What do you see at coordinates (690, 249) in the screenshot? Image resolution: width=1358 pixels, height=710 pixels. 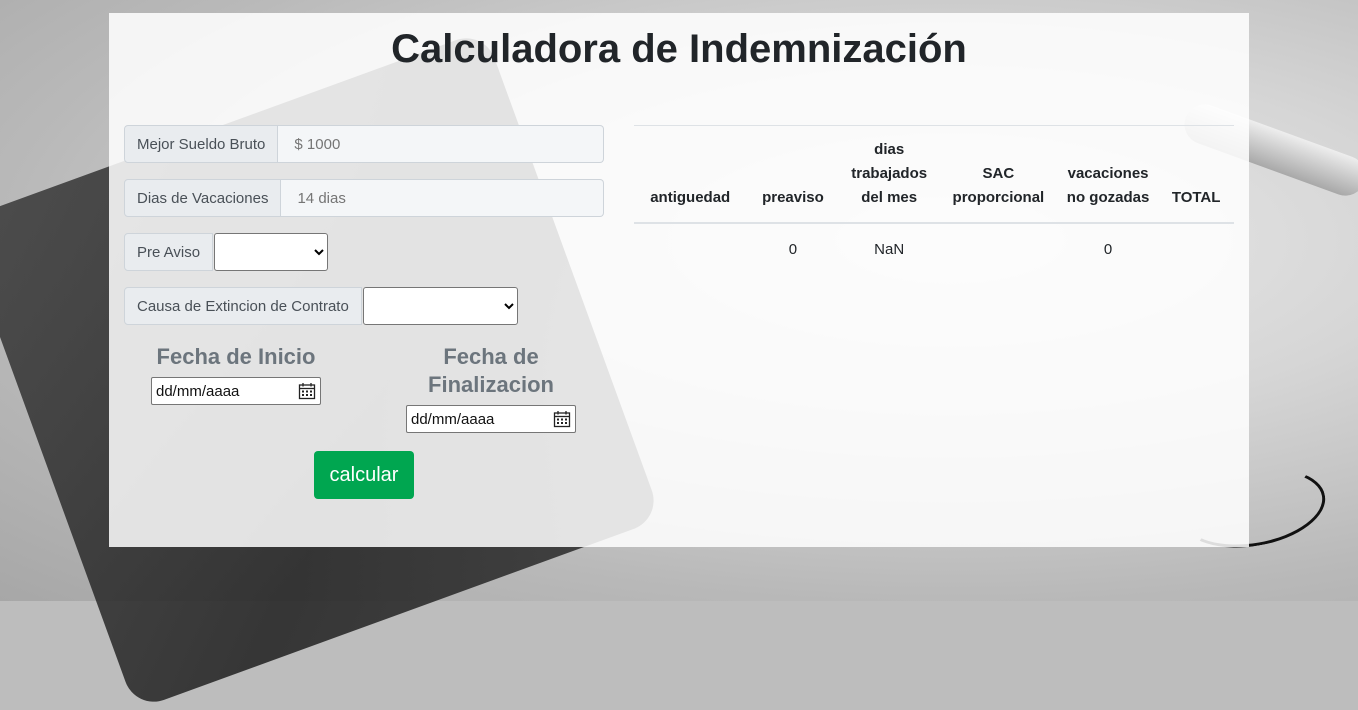 I see `cell-antiguedad` at bounding box center [690, 249].